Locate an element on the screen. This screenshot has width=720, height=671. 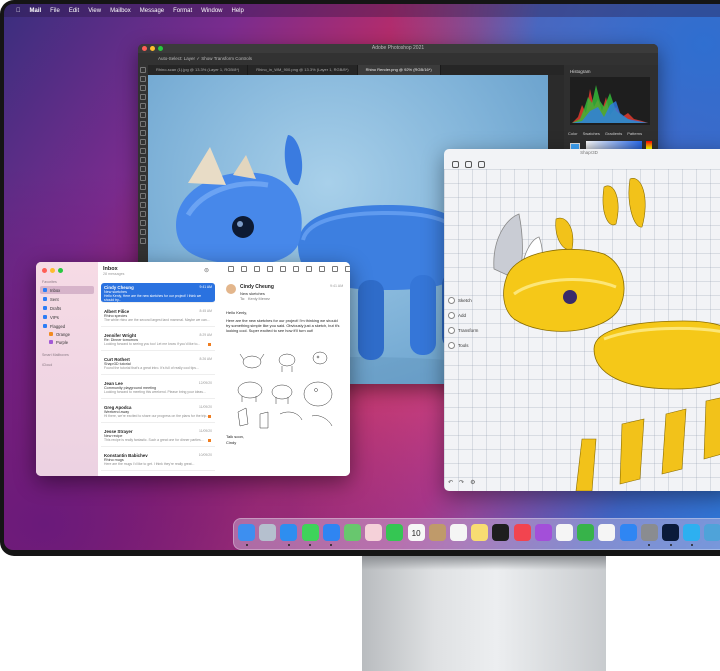
grid-icon is located at coordinates (455, 164).